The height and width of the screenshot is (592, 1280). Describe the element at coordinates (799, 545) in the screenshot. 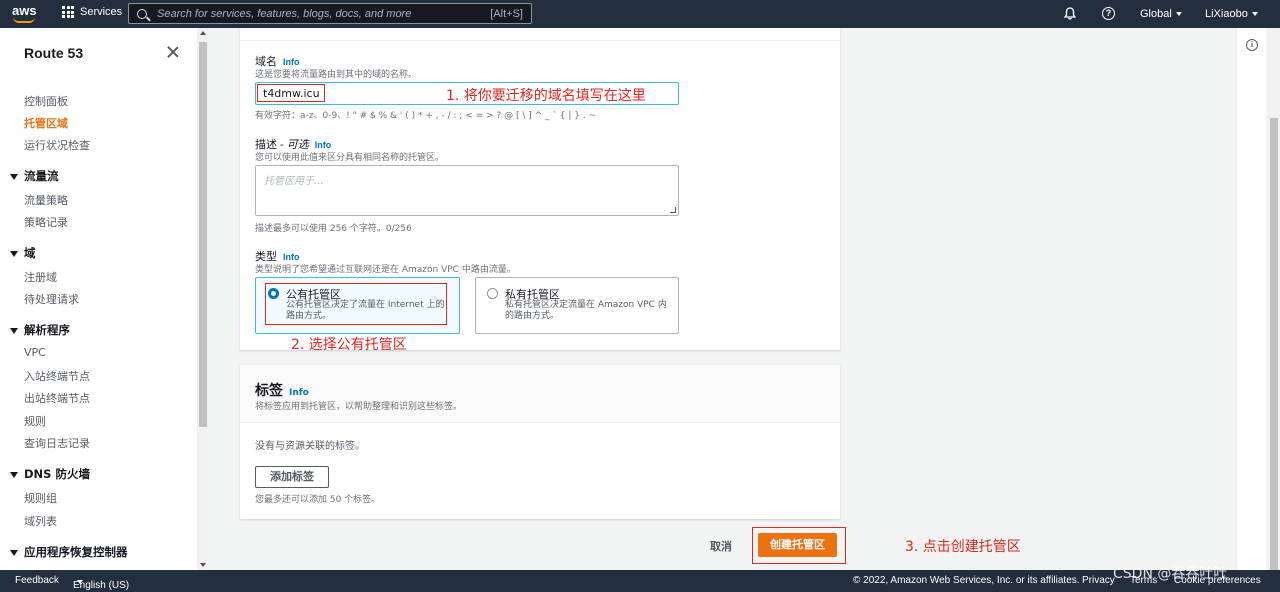

I see `annotation-box-create` at that location.